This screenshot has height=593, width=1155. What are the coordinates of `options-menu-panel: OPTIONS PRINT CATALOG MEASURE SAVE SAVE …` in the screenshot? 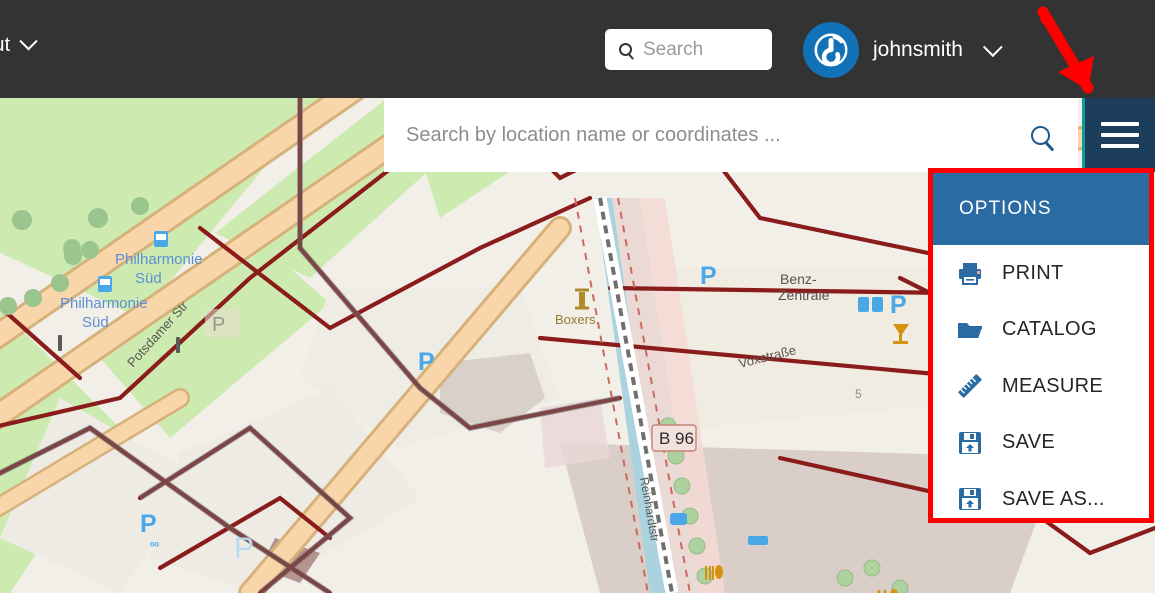 It's located at (1041, 345).